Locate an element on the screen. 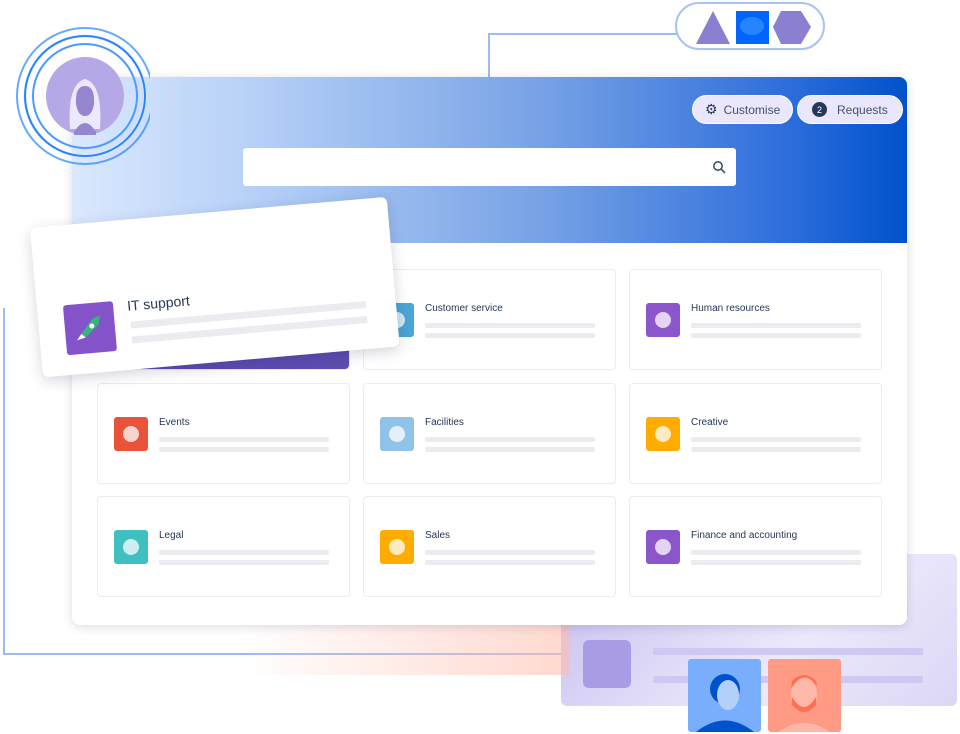  mountain-icon is located at coordinates (397, 434).